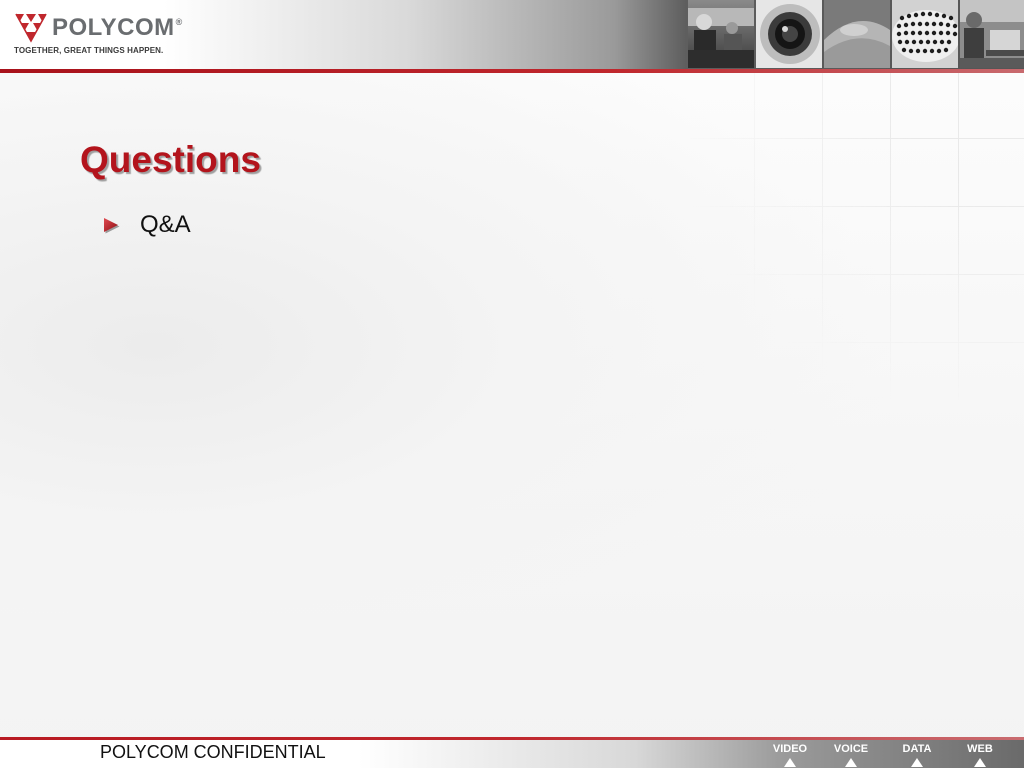 Image resolution: width=1024 pixels, height=768 pixels. What do you see at coordinates (851, 755) in the screenshot?
I see `footer-nav-voice: VOICE` at bounding box center [851, 755].